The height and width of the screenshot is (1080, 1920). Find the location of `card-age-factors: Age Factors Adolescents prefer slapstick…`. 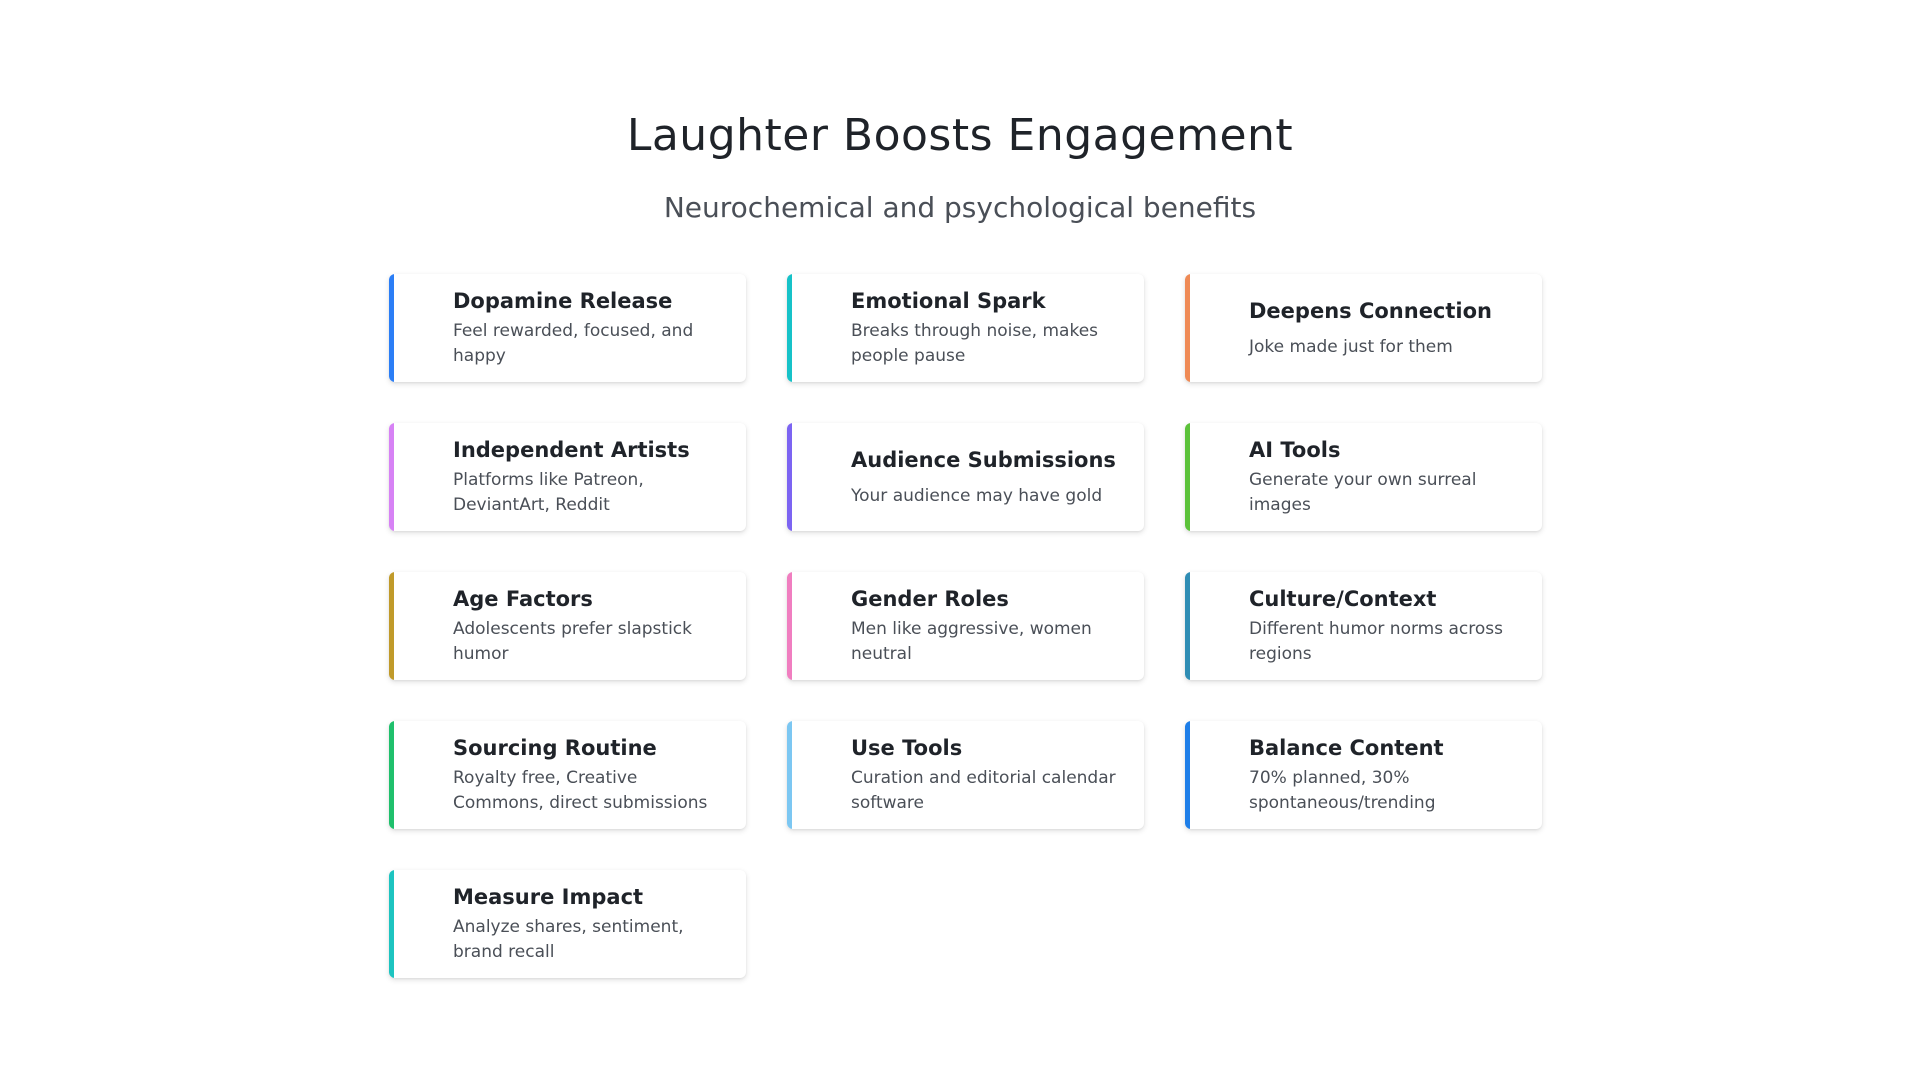

card-age-factors: Age Factors Adolescents prefer slapstick… is located at coordinates (567, 626).